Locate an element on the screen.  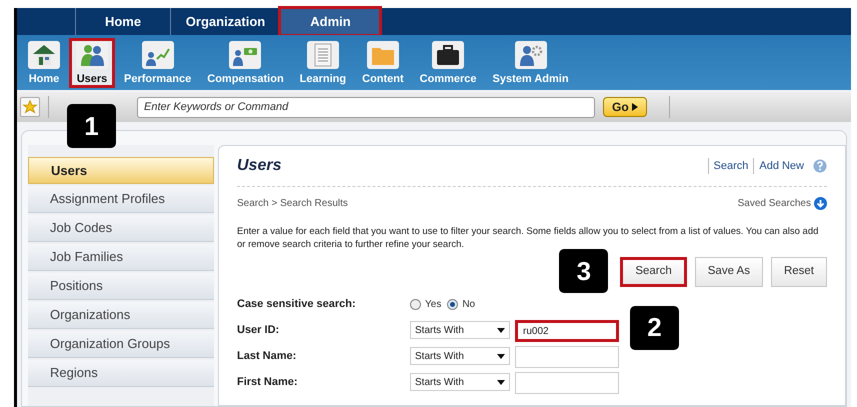
field-label: First Name: is located at coordinates (268, 382).